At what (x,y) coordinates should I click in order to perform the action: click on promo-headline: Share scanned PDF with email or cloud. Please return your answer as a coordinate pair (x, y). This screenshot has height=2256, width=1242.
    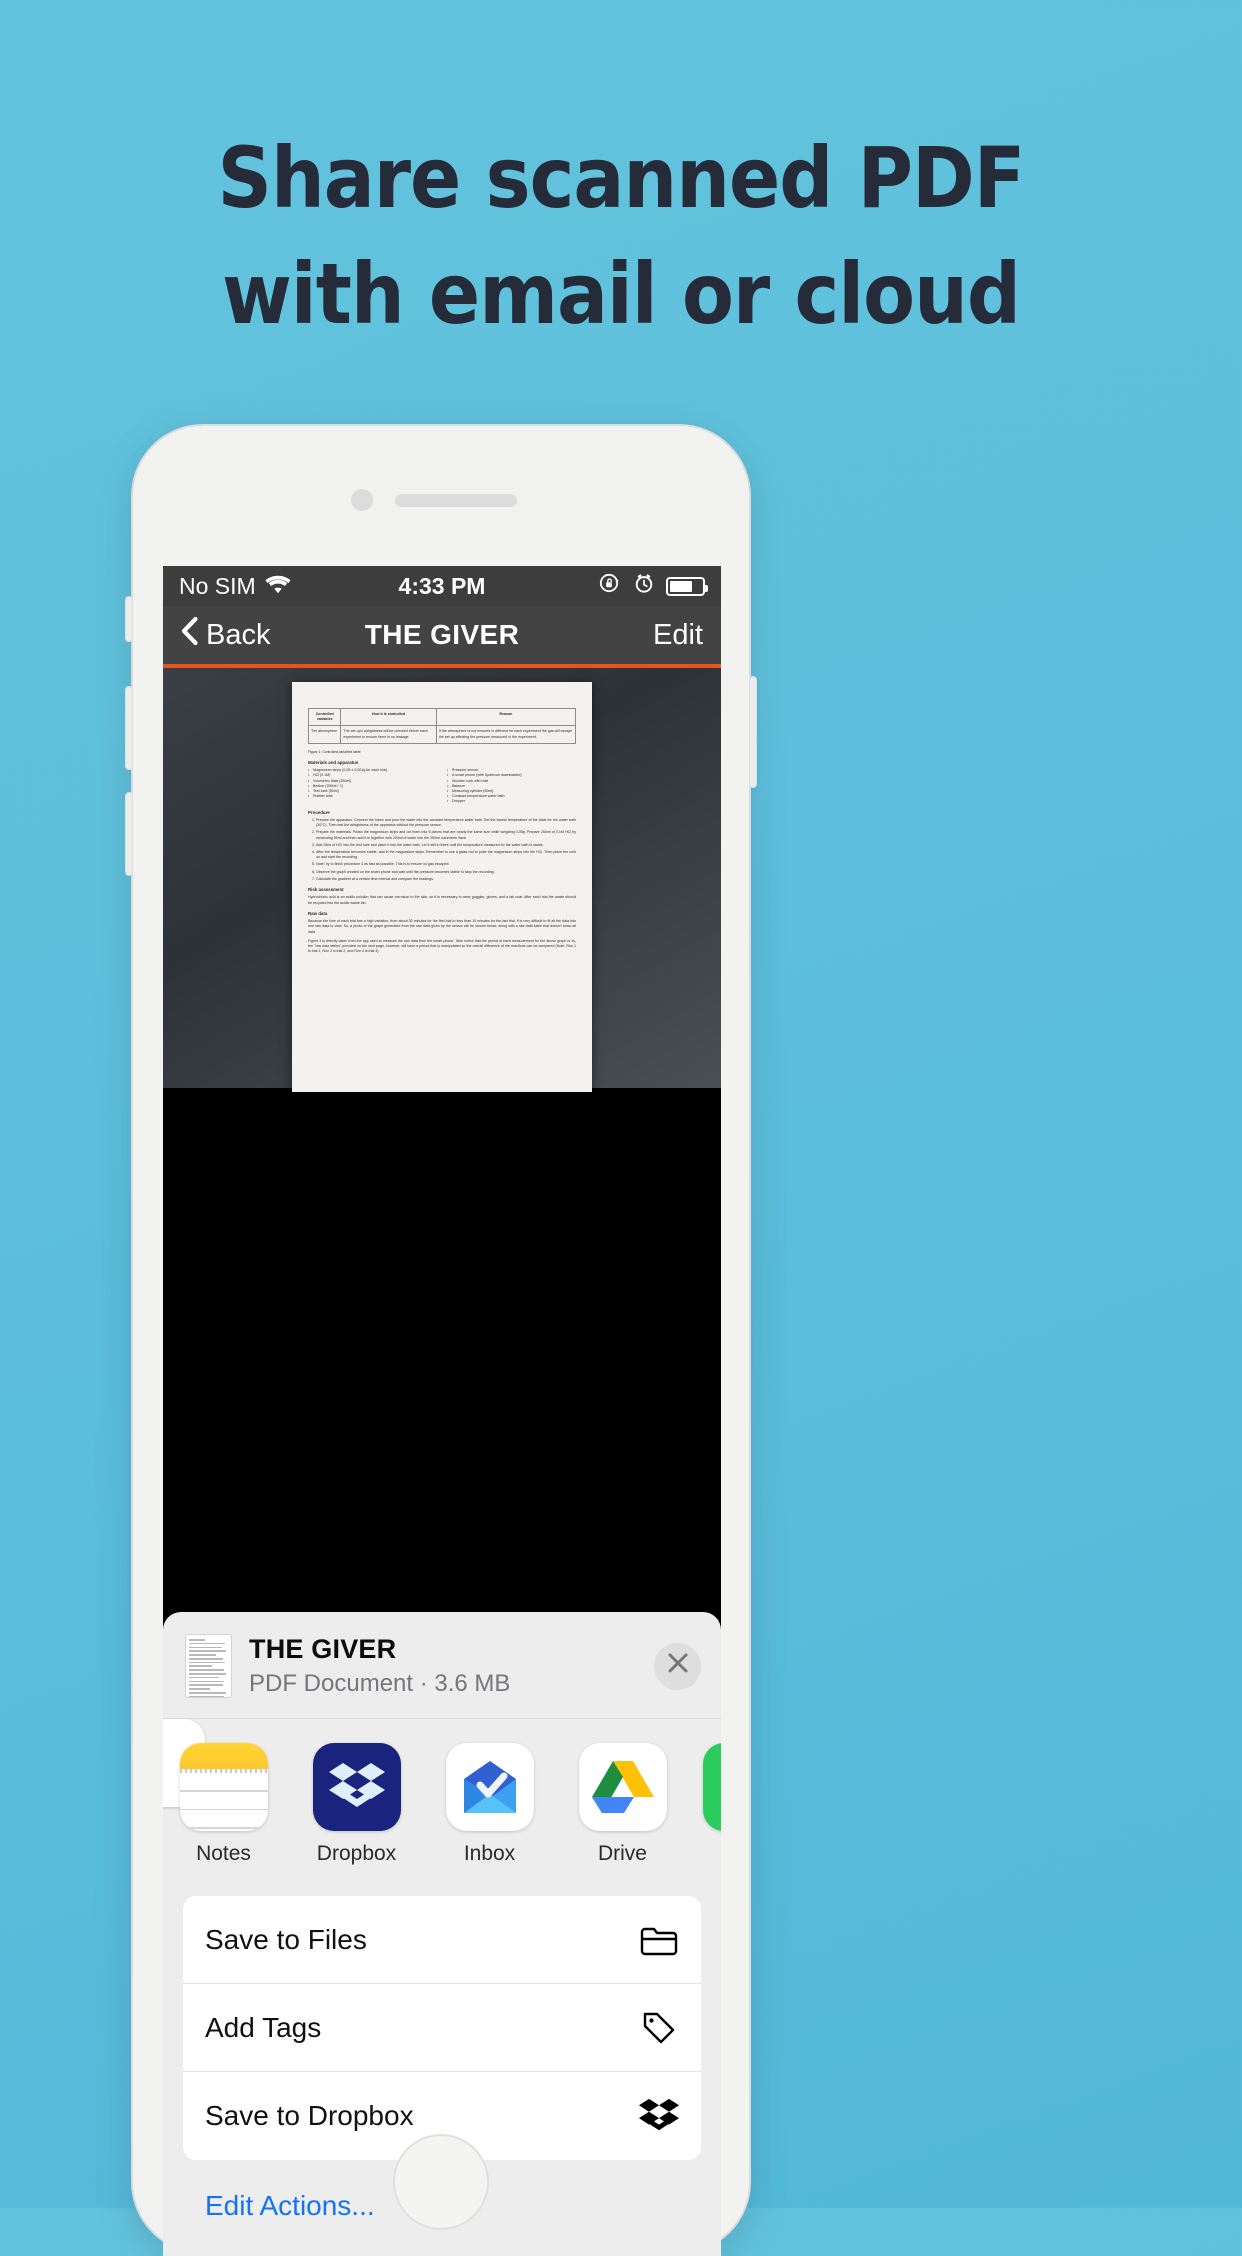
    Looking at the image, I should click on (621, 236).